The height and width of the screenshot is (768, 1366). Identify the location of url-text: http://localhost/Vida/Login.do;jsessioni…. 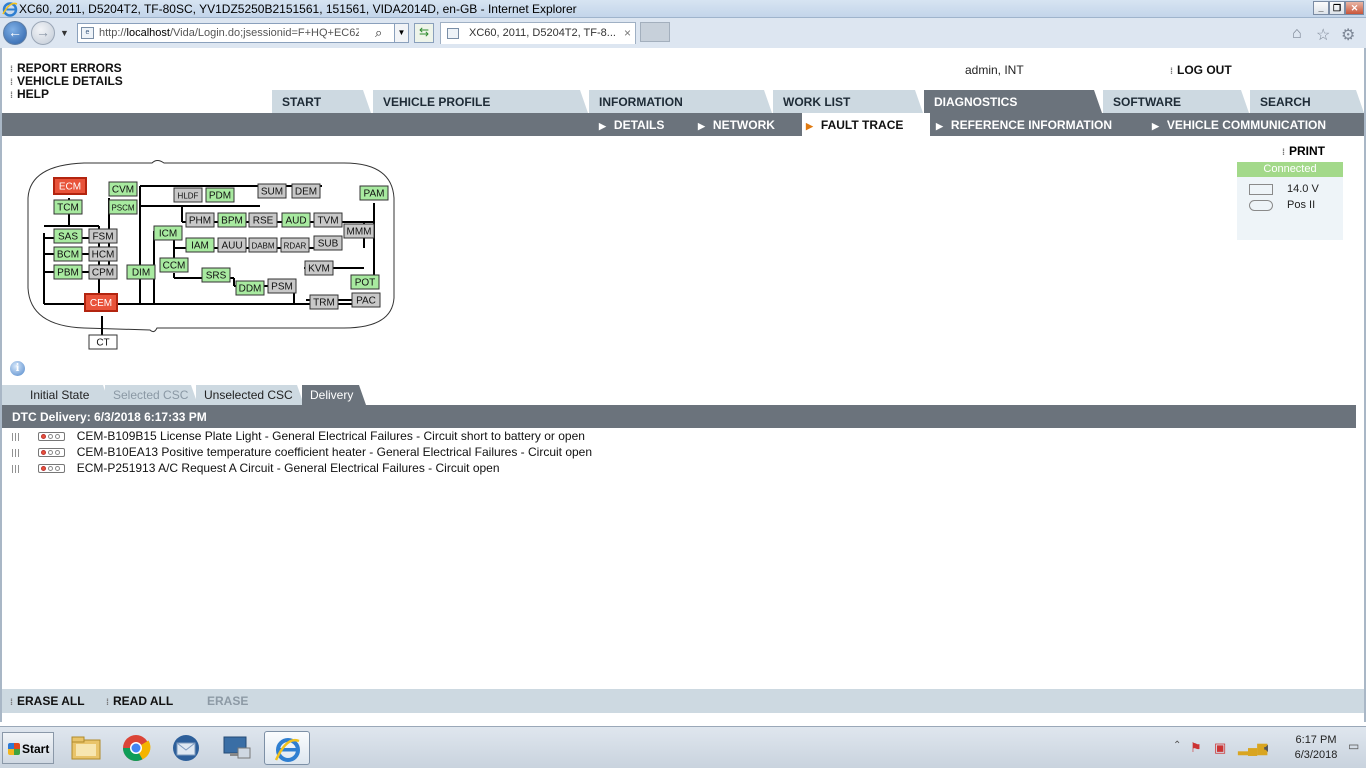
(229, 33).